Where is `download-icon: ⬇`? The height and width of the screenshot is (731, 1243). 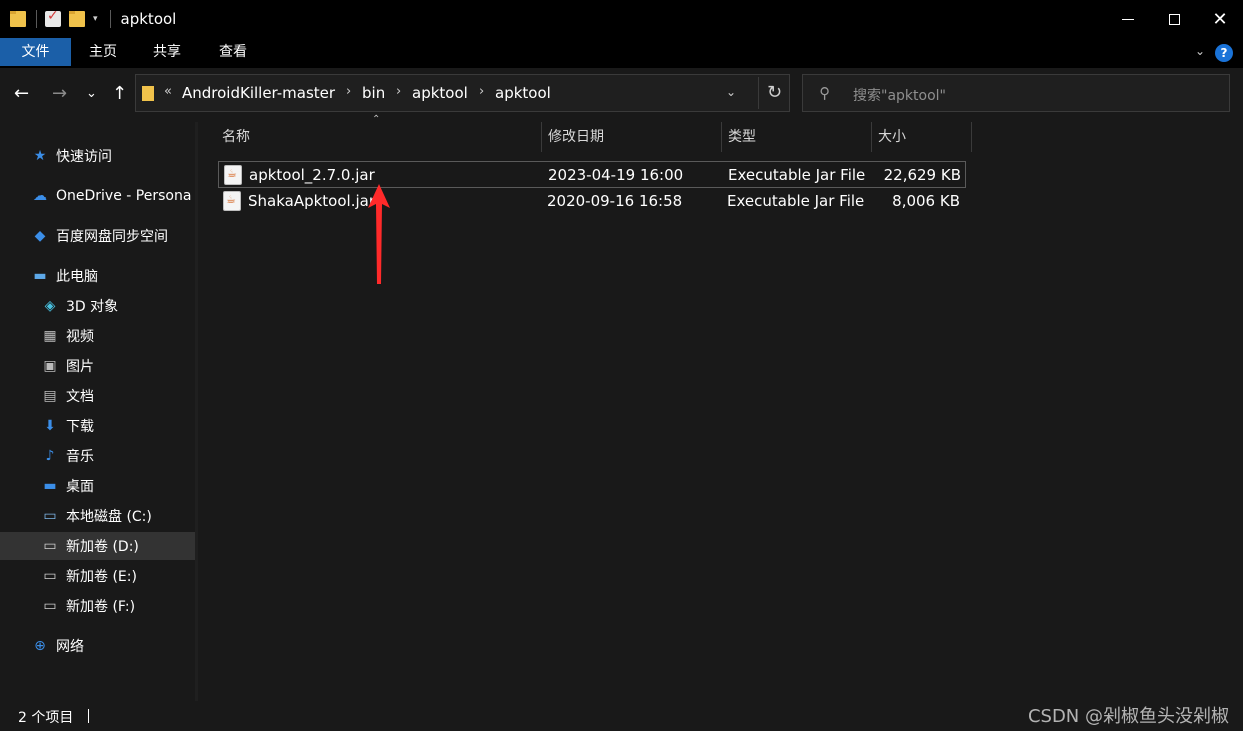 download-icon: ⬇ is located at coordinates (50, 426).